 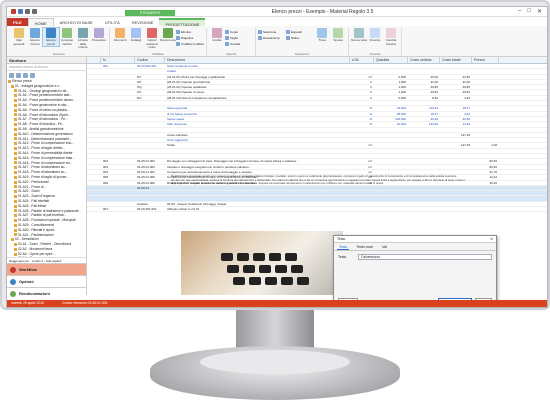 What do you see at coordinates (34, 11) in the screenshot?
I see `redo-icon` at bounding box center [34, 11].